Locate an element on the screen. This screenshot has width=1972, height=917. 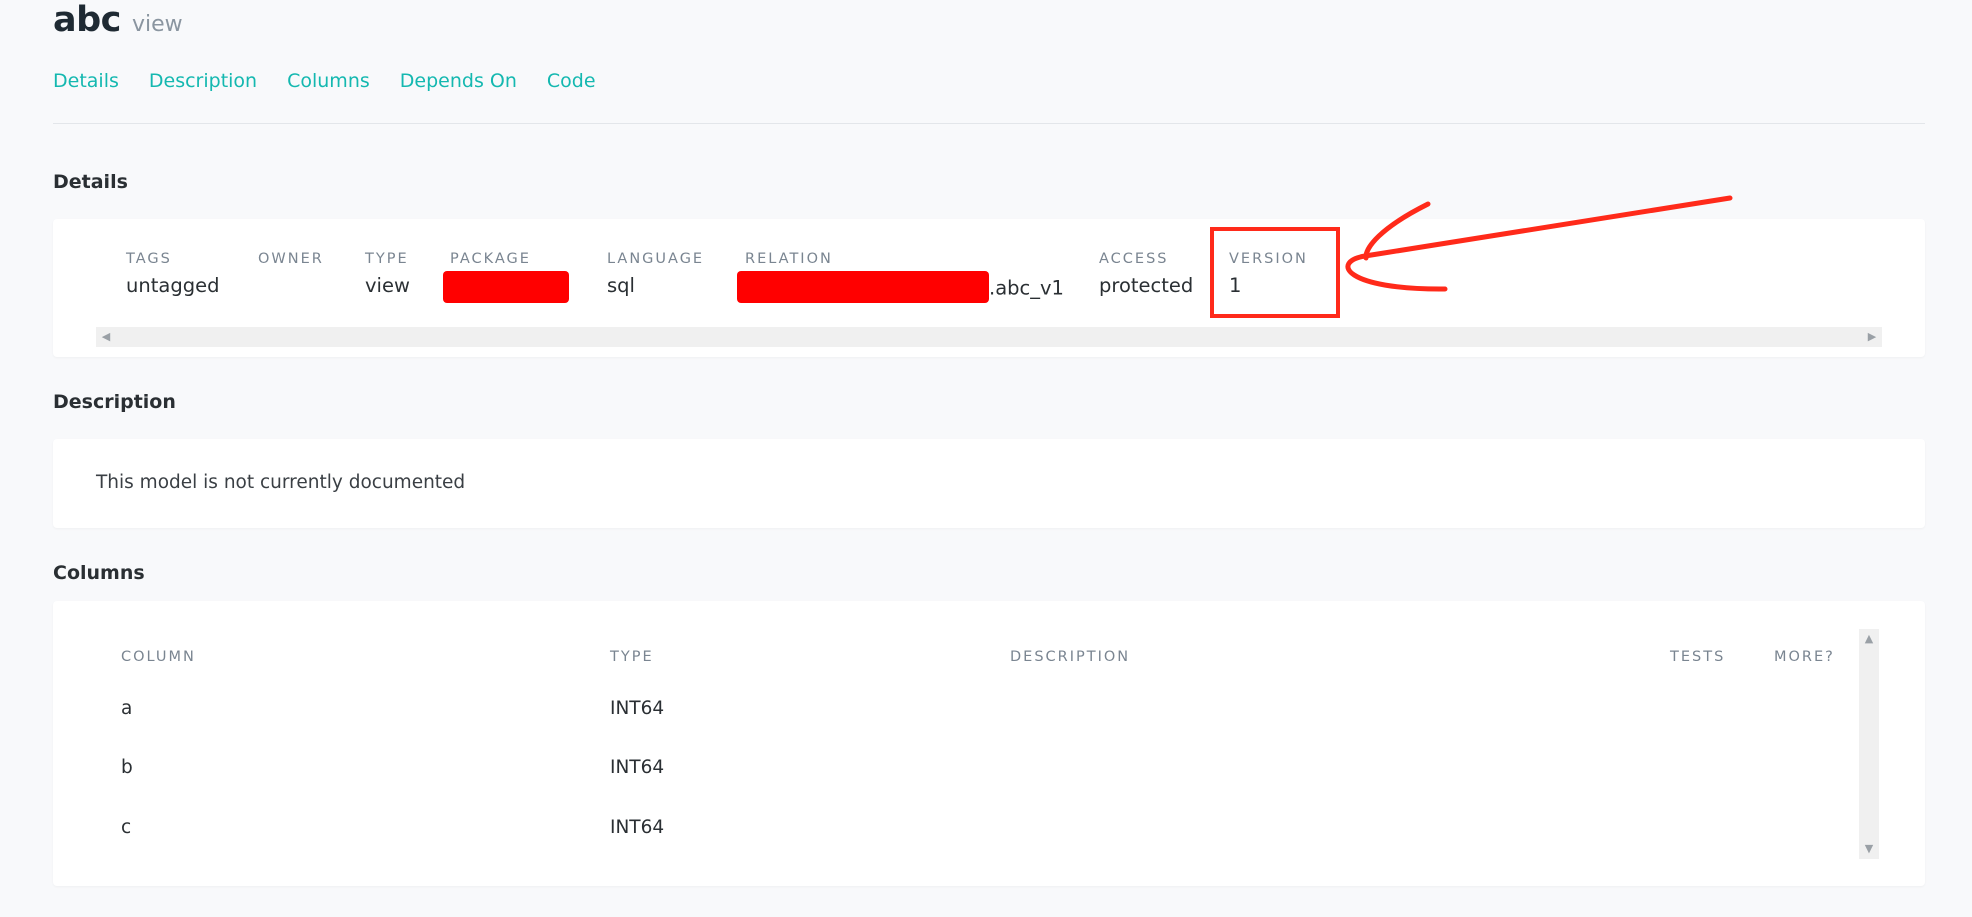
horizontal-scrollbar: ◀ ▶ is located at coordinates (989, 337).